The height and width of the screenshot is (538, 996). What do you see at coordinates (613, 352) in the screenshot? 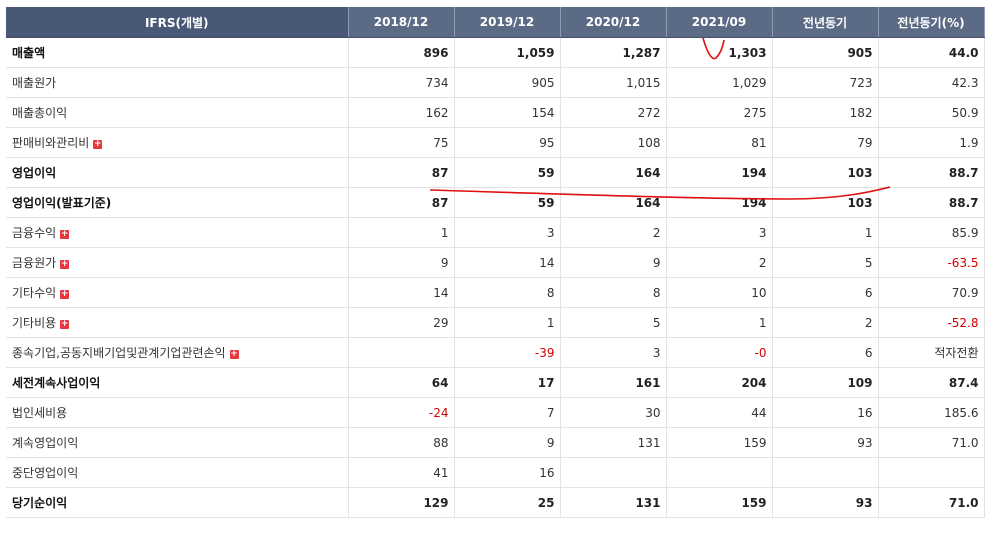
I see `value-cell: 3` at bounding box center [613, 352].